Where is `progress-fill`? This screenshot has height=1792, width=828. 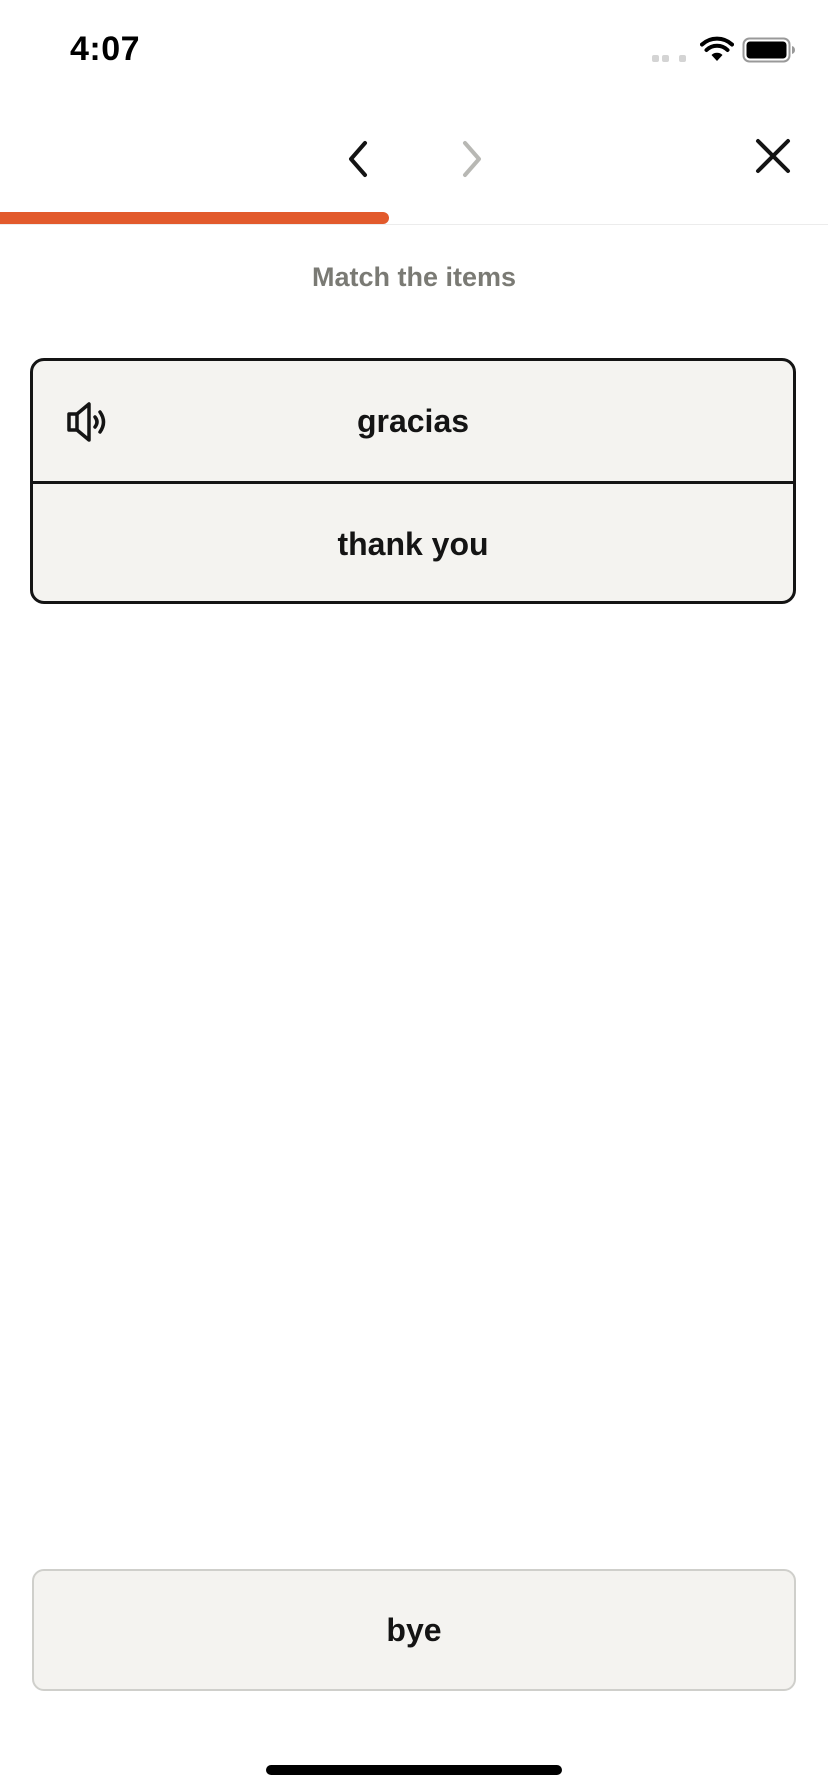 progress-fill is located at coordinates (195, 218).